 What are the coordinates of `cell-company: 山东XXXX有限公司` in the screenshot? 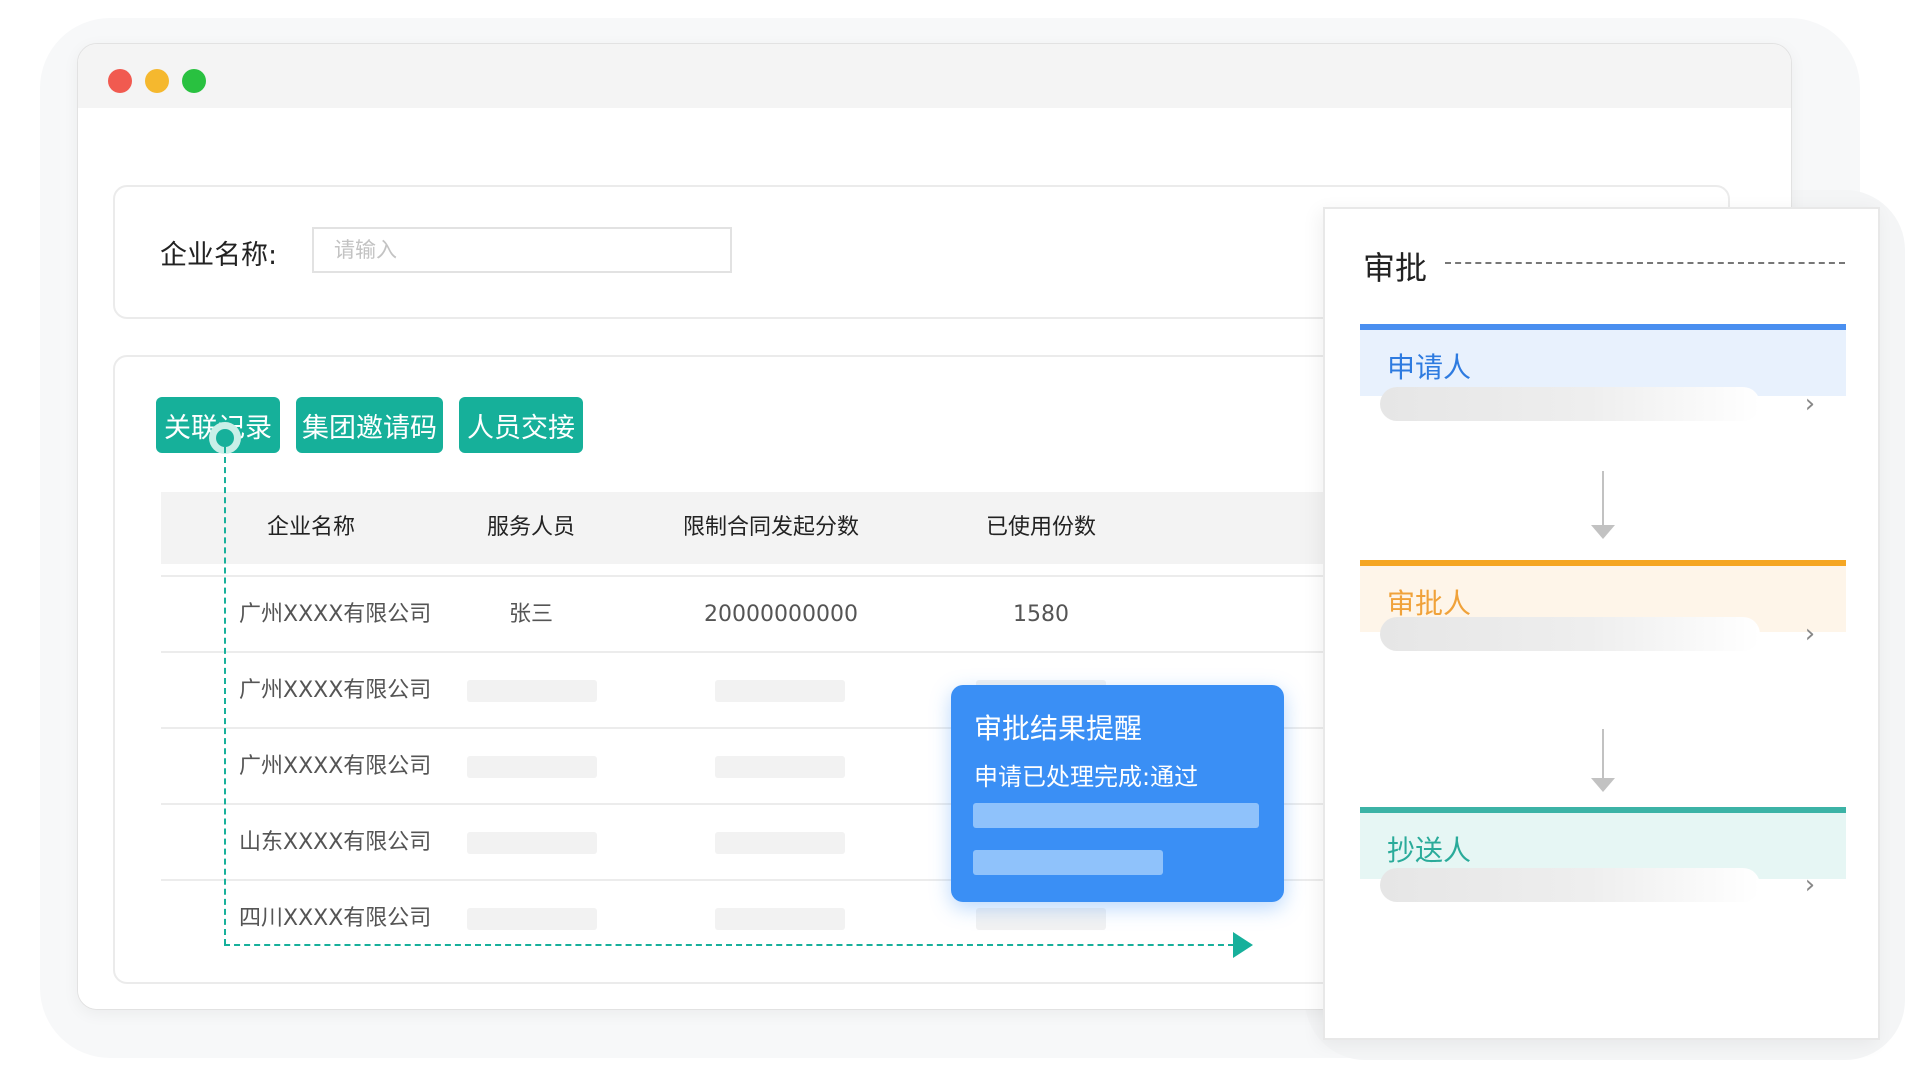 It's located at (335, 842).